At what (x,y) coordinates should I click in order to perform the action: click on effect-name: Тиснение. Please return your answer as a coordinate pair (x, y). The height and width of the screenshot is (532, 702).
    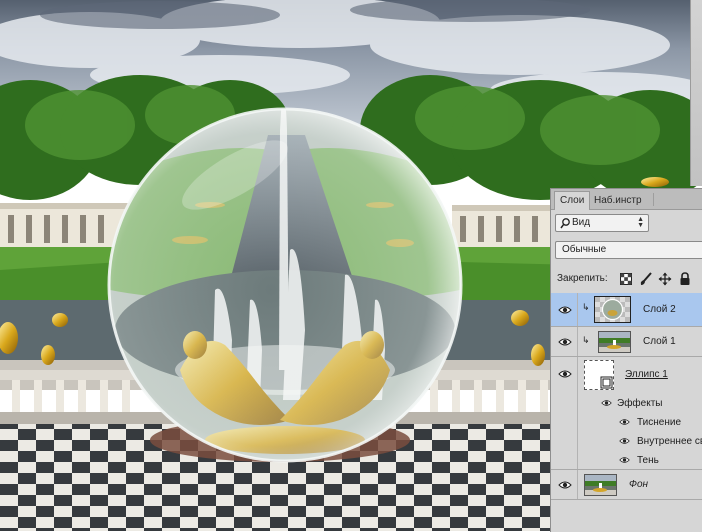
    Looking at the image, I should click on (659, 422).